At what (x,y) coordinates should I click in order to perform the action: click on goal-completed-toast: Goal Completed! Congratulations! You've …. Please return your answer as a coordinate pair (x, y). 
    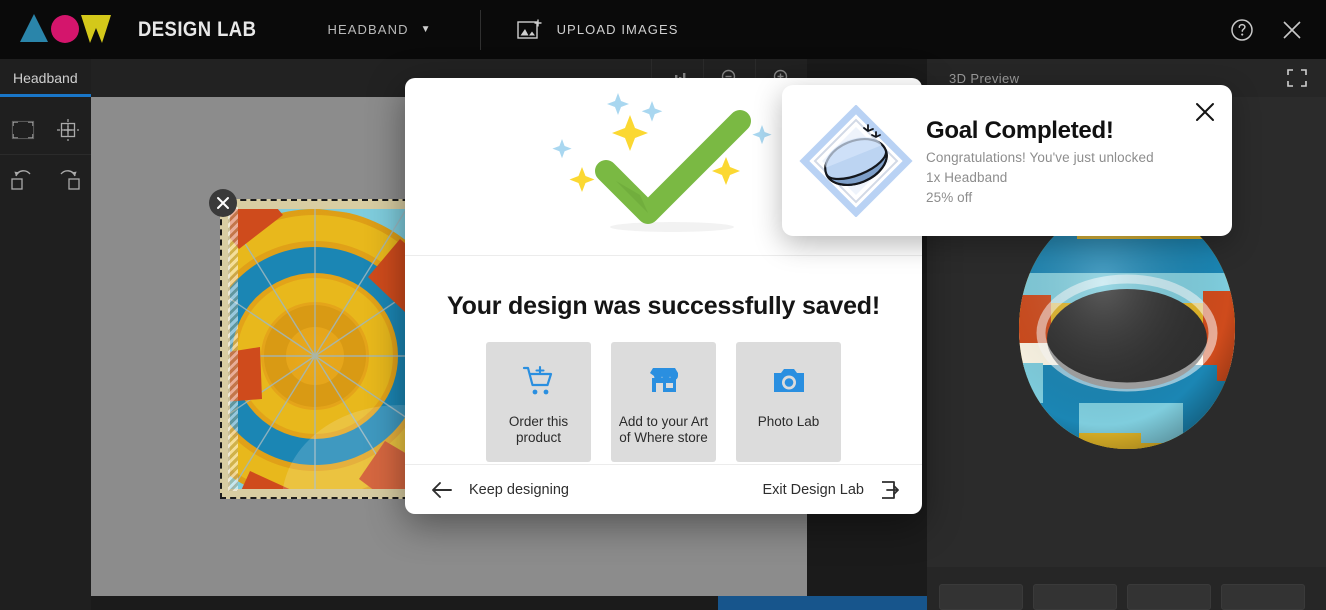
    Looking at the image, I should click on (1007, 160).